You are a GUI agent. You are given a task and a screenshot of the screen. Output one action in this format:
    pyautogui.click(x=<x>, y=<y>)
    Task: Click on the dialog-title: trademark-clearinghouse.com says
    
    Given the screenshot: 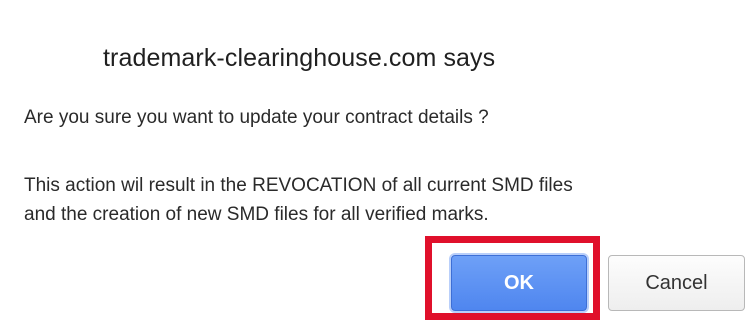 What is the action you would take?
    pyautogui.click(x=299, y=58)
    